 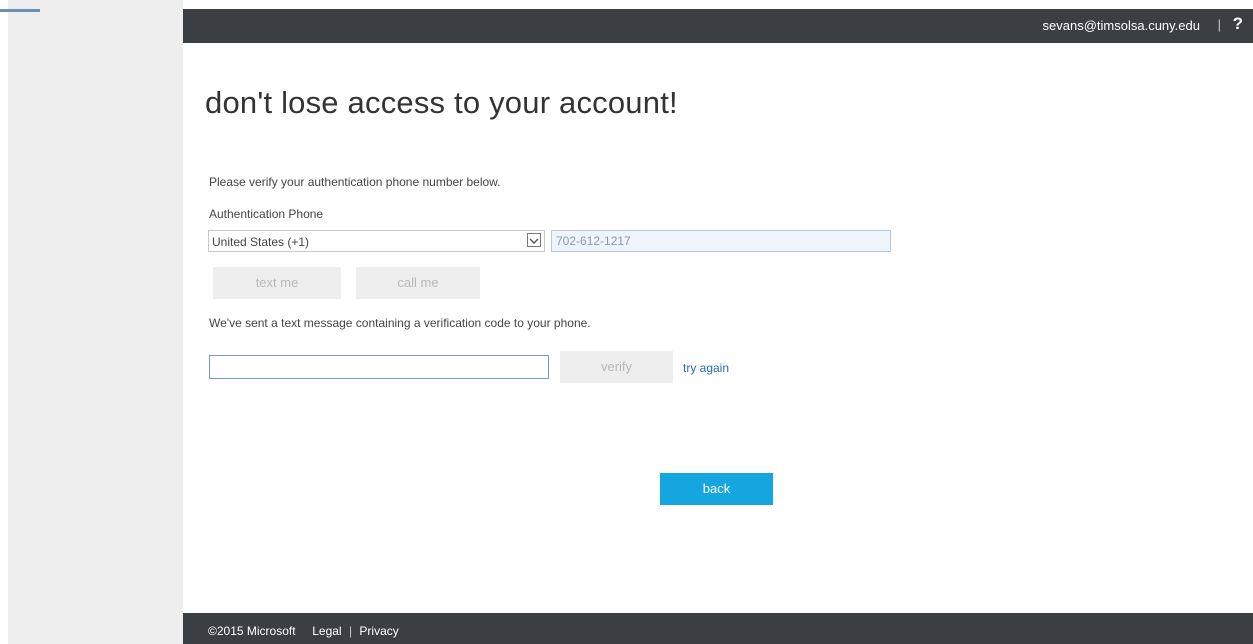 I want to click on footer: ©2015 Microsoft Legal | Privacy, so click(x=718, y=628).